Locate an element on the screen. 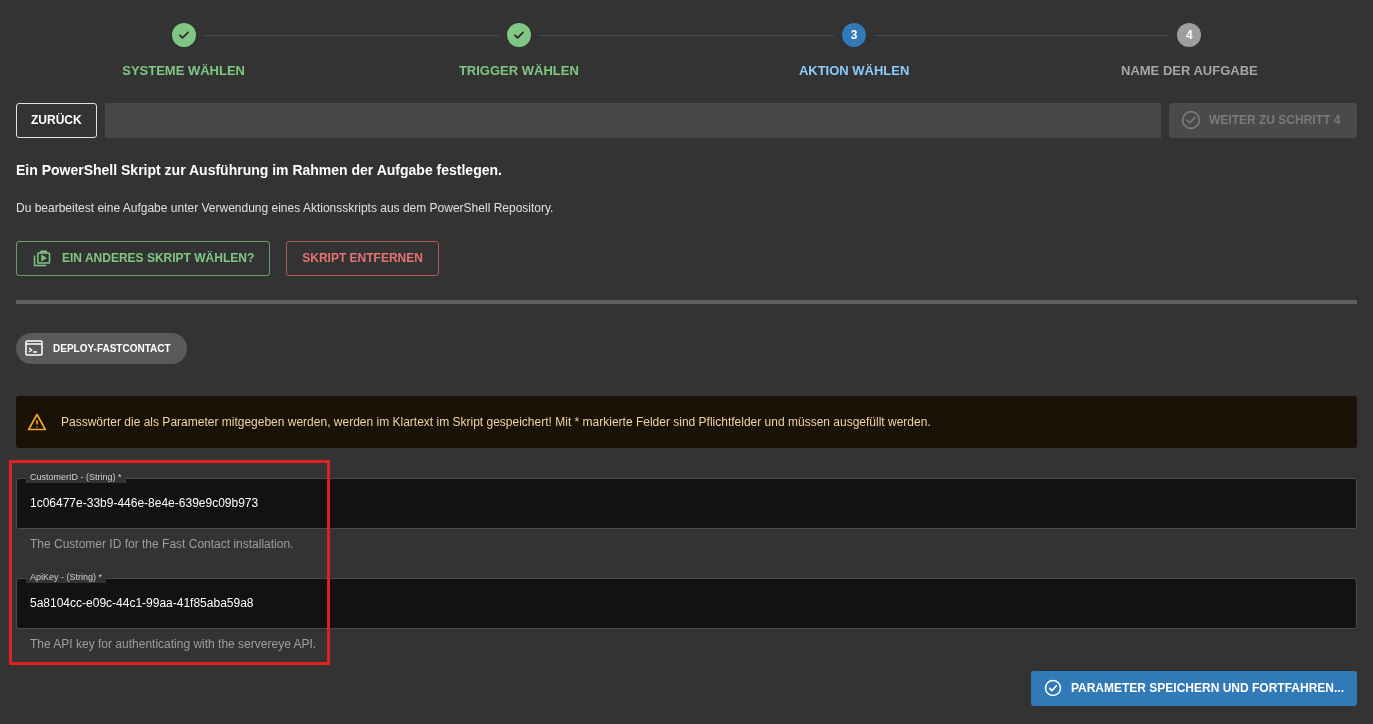 This screenshot has height=724, width=1373. heading: Ein PowerShell Skript zur Ausführung im Rahmen der Aufgabe festlegen. is located at coordinates (259, 170).